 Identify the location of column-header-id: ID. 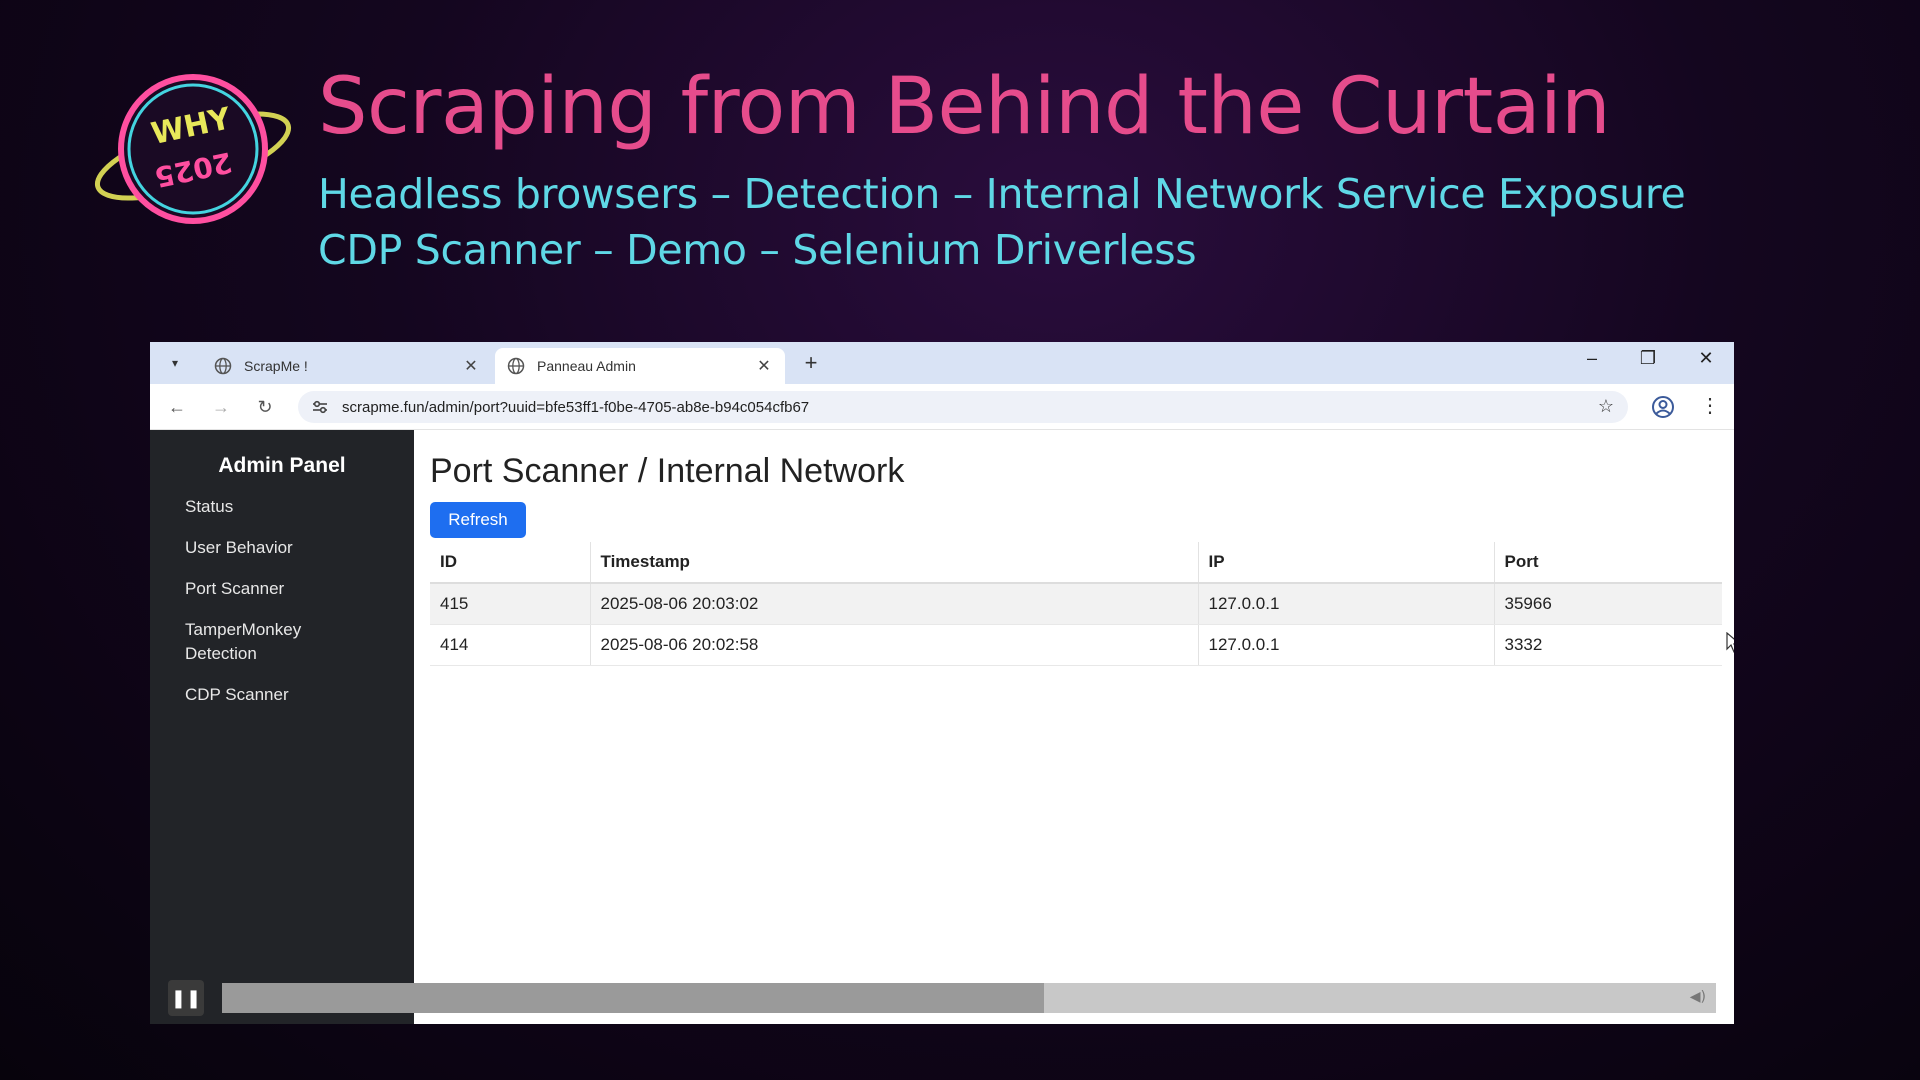
(510, 563).